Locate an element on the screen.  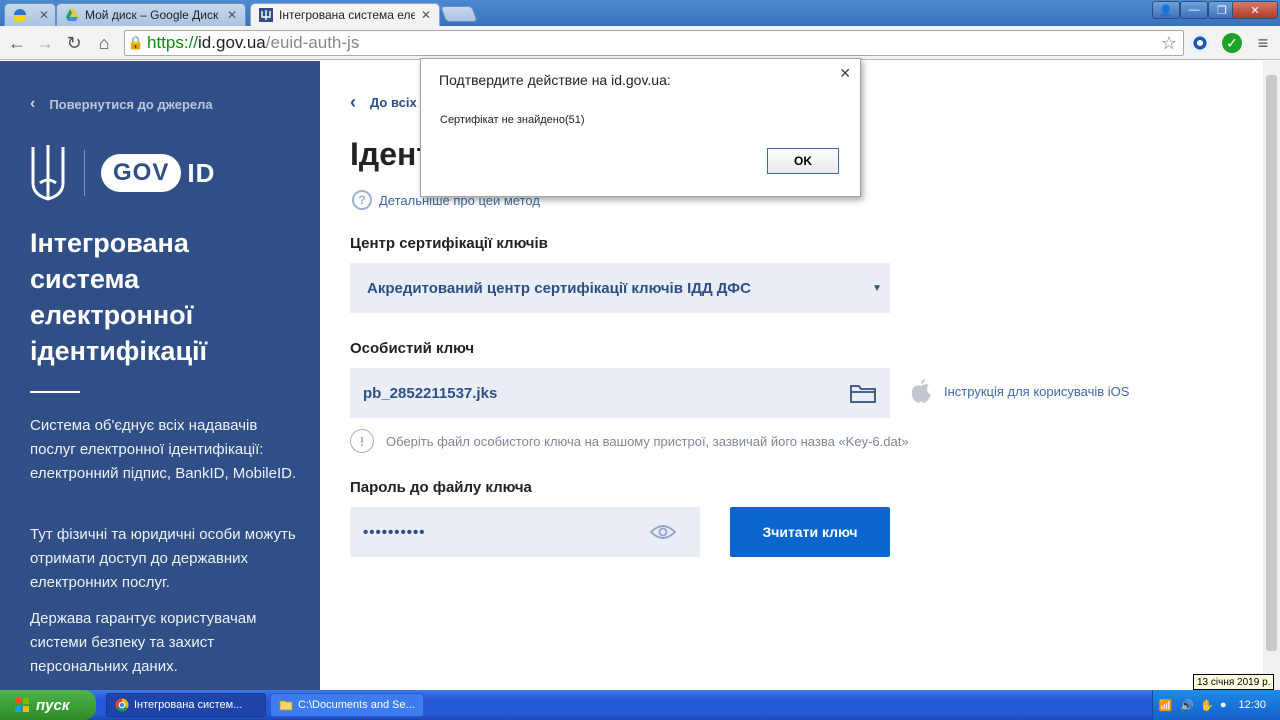
wifi-icon: 📶 is located at coordinates (1166, 705).